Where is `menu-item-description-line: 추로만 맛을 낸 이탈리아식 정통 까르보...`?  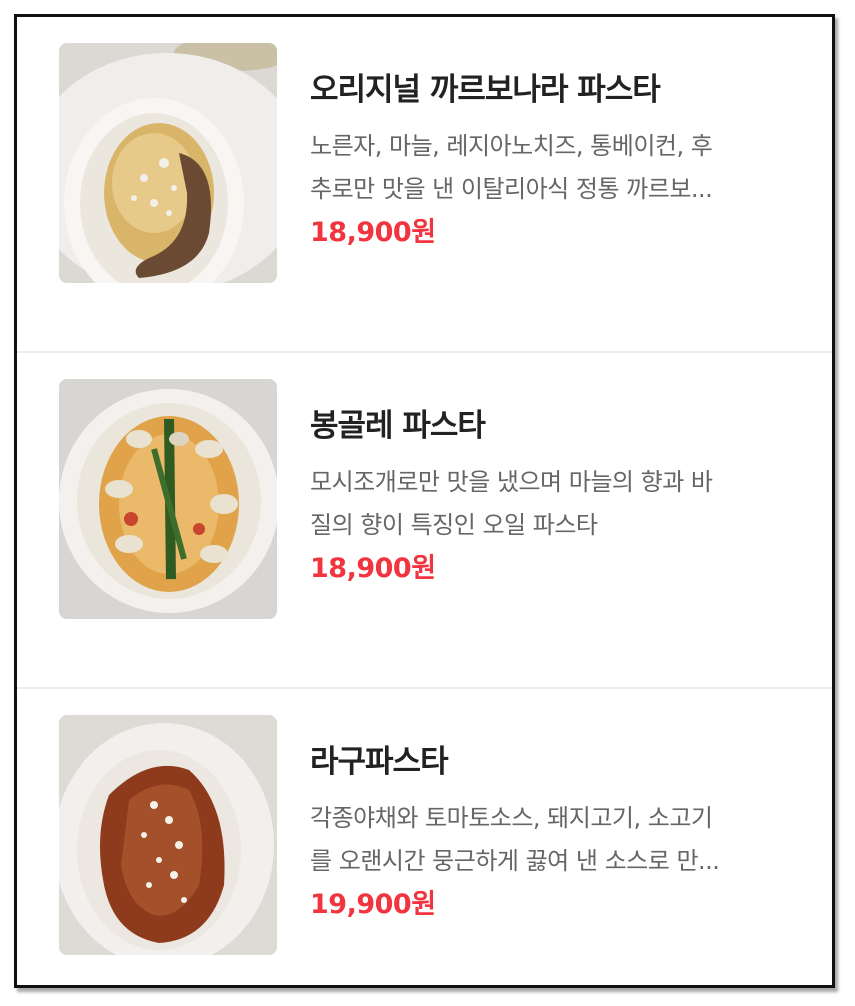 menu-item-description-line: 추로만 맛을 낸 이탈리아식 정통 까르보... is located at coordinates (511, 189).